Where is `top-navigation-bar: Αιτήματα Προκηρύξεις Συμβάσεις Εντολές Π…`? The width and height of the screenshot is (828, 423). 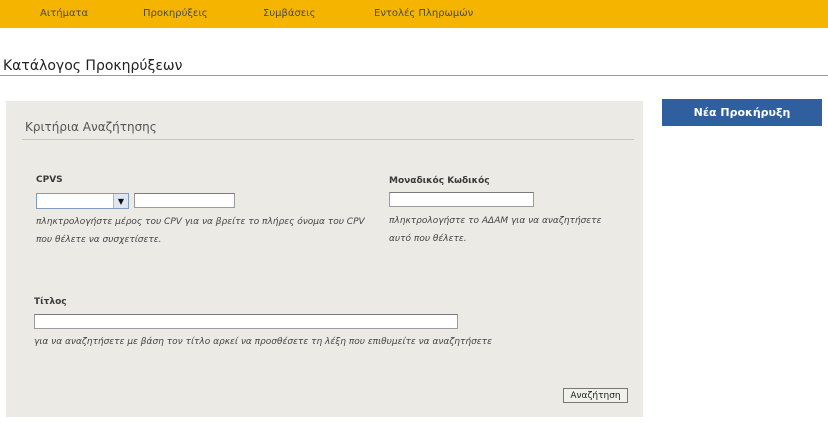 top-navigation-bar: Αιτήματα Προκηρύξεις Συμβάσεις Εντολές Π… is located at coordinates (414, 14).